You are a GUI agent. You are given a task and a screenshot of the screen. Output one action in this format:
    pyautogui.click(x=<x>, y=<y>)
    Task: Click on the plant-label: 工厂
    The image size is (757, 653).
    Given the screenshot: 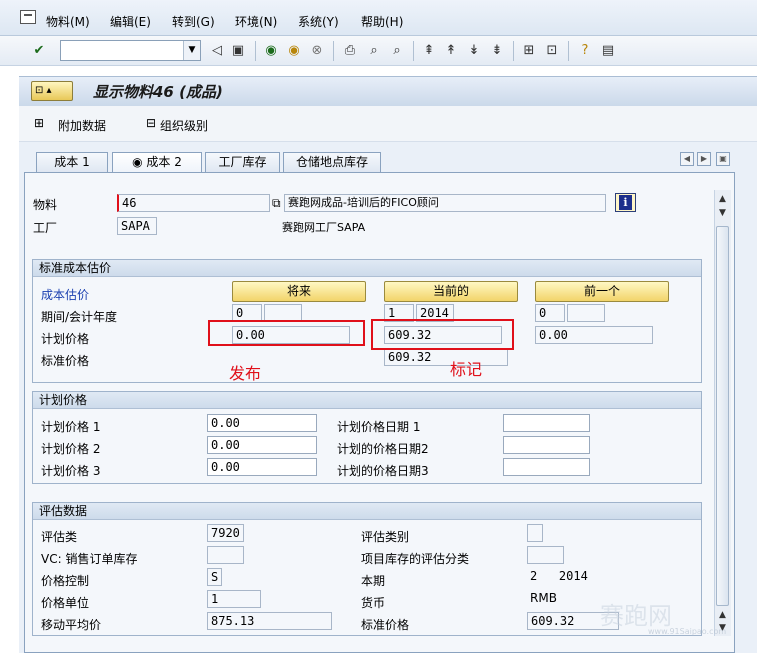 What is the action you would take?
    pyautogui.click(x=45, y=228)
    